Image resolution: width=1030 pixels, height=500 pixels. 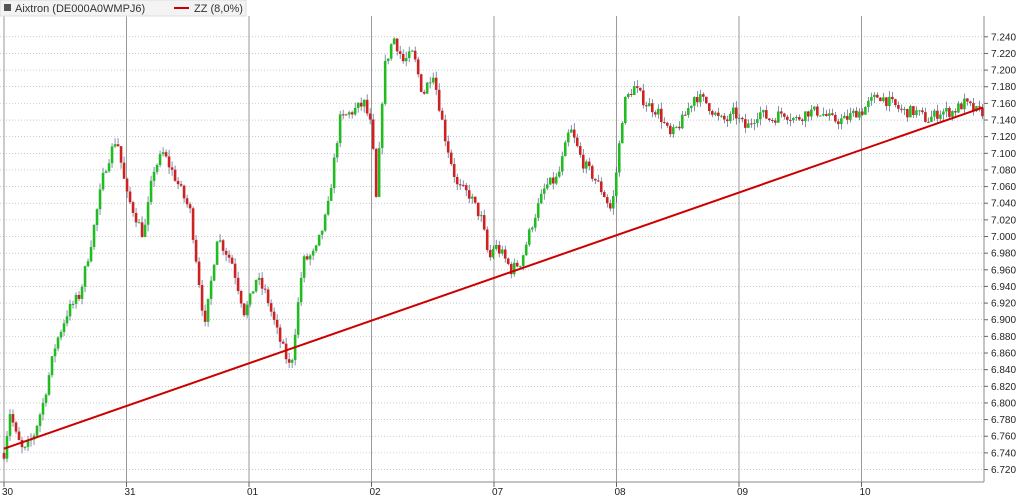 I want to click on y-tick-label: 6.920, so click(x=1003, y=304).